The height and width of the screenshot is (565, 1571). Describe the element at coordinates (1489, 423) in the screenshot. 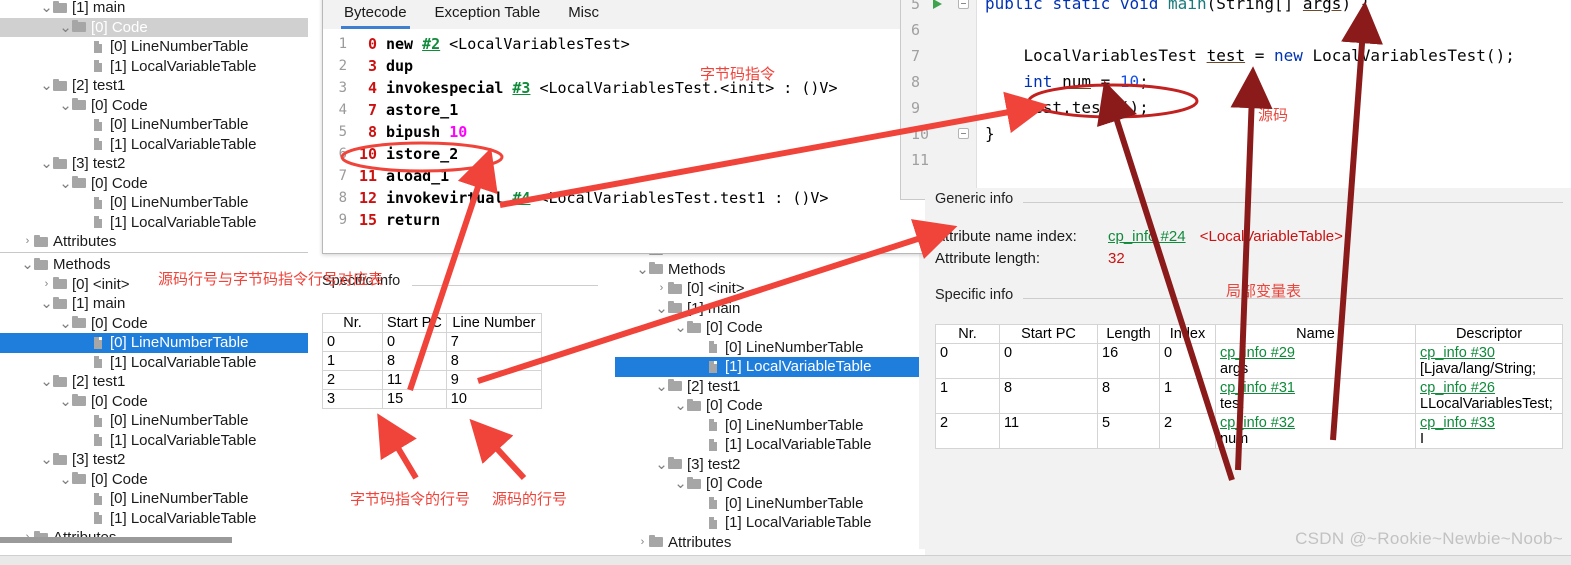

I see `lvt-descriptor-cp-ref: cp_info #33` at that location.